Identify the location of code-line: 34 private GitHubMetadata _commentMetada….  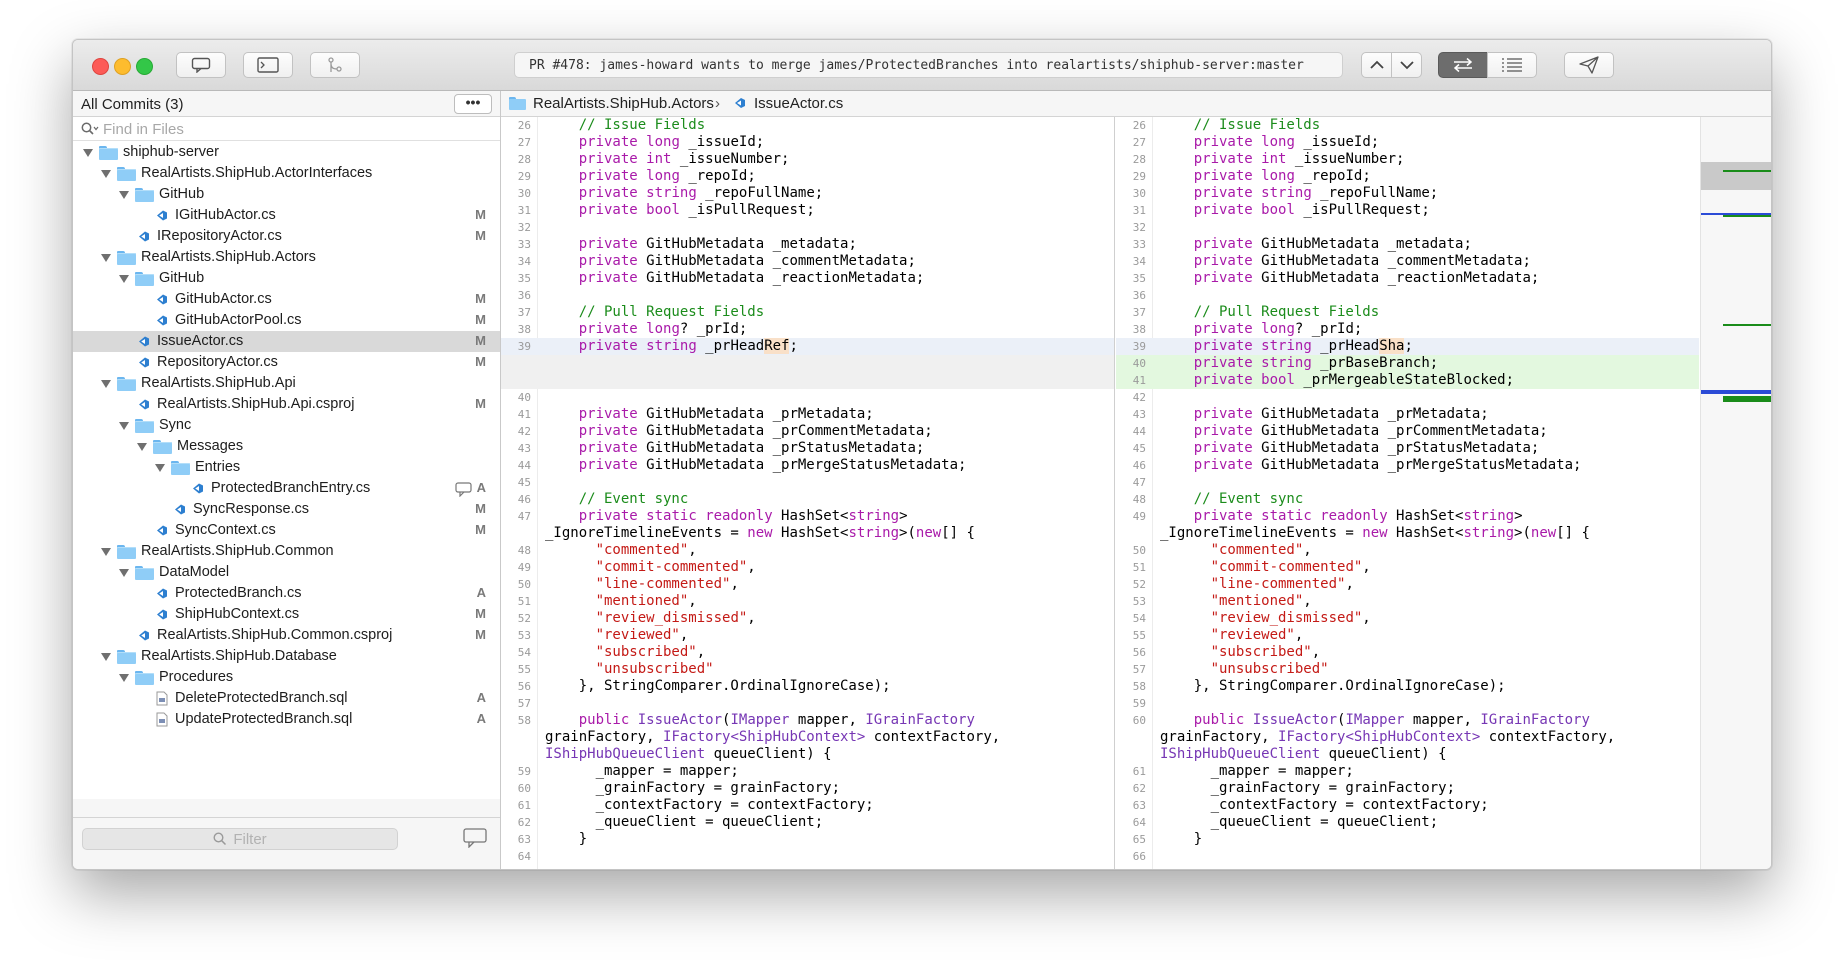
(807, 261).